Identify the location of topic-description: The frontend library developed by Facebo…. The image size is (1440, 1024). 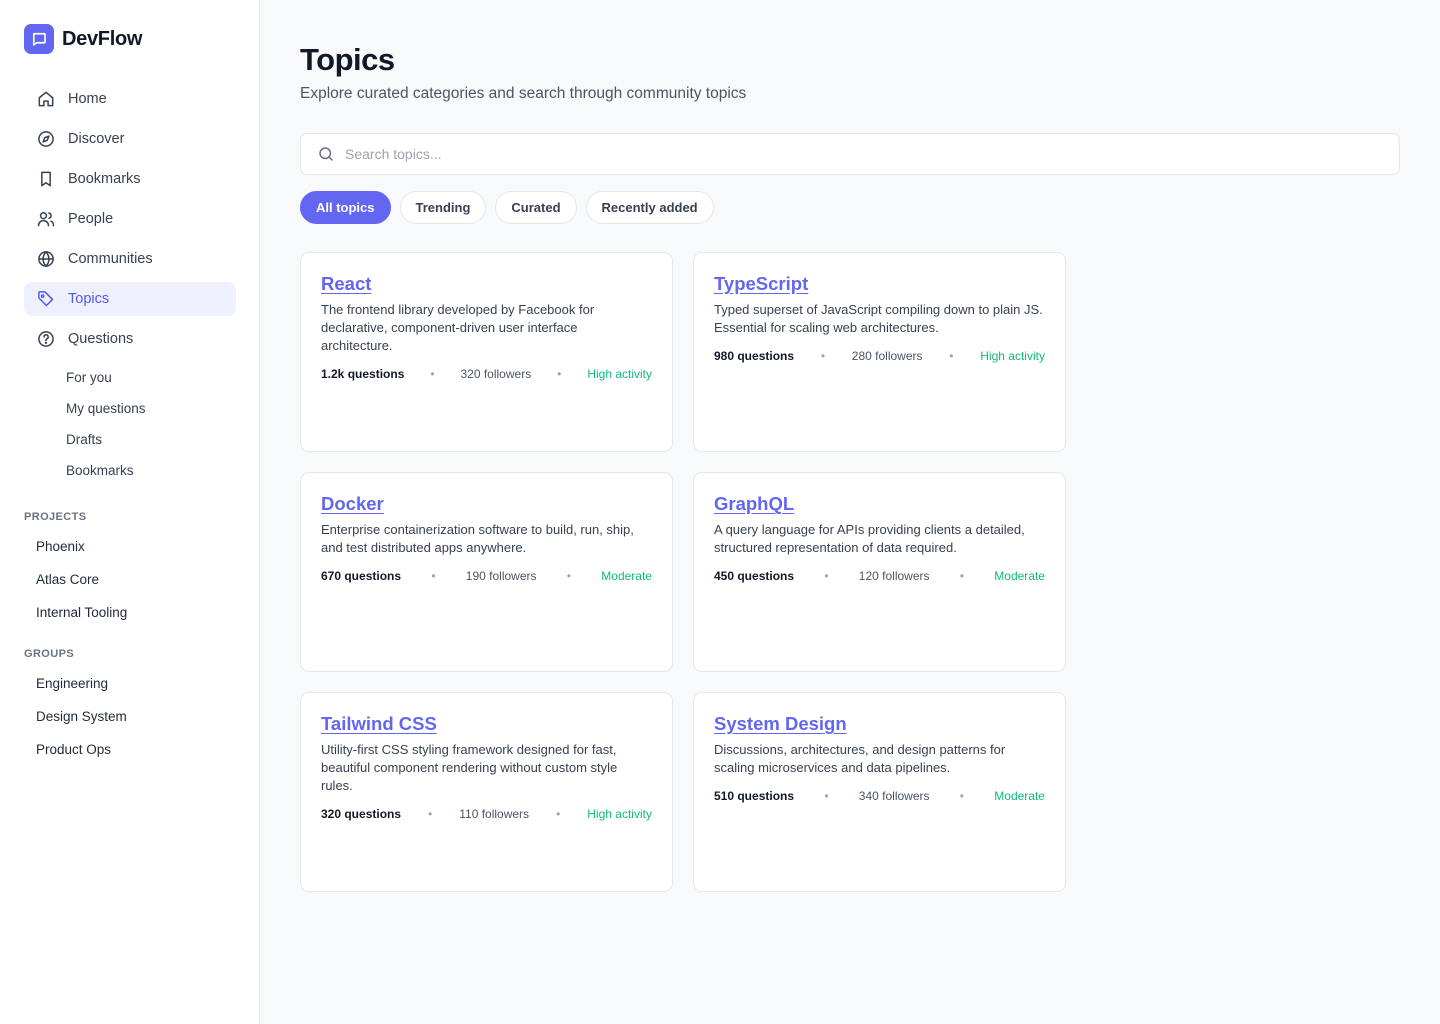
(458, 327).